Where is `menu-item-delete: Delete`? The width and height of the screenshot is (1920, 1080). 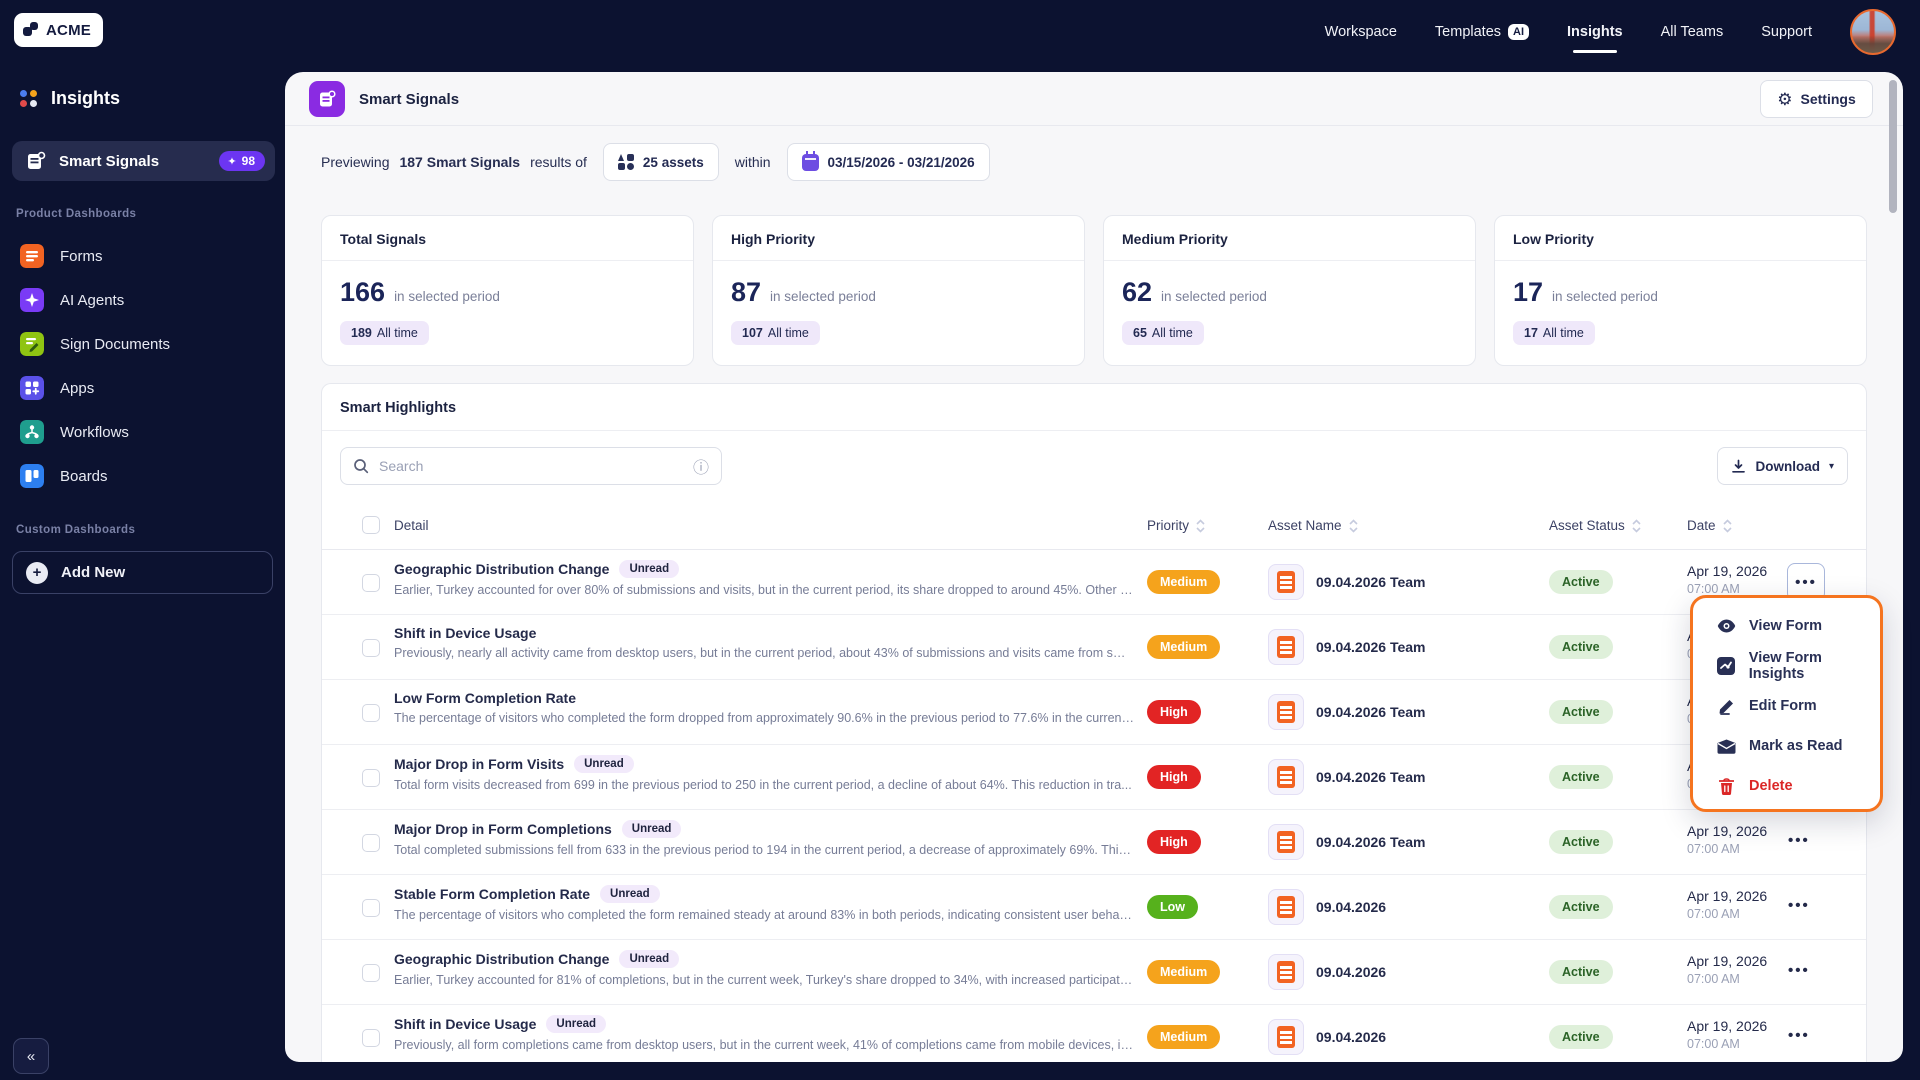
menu-item-delete: Delete is located at coordinates (1786, 786).